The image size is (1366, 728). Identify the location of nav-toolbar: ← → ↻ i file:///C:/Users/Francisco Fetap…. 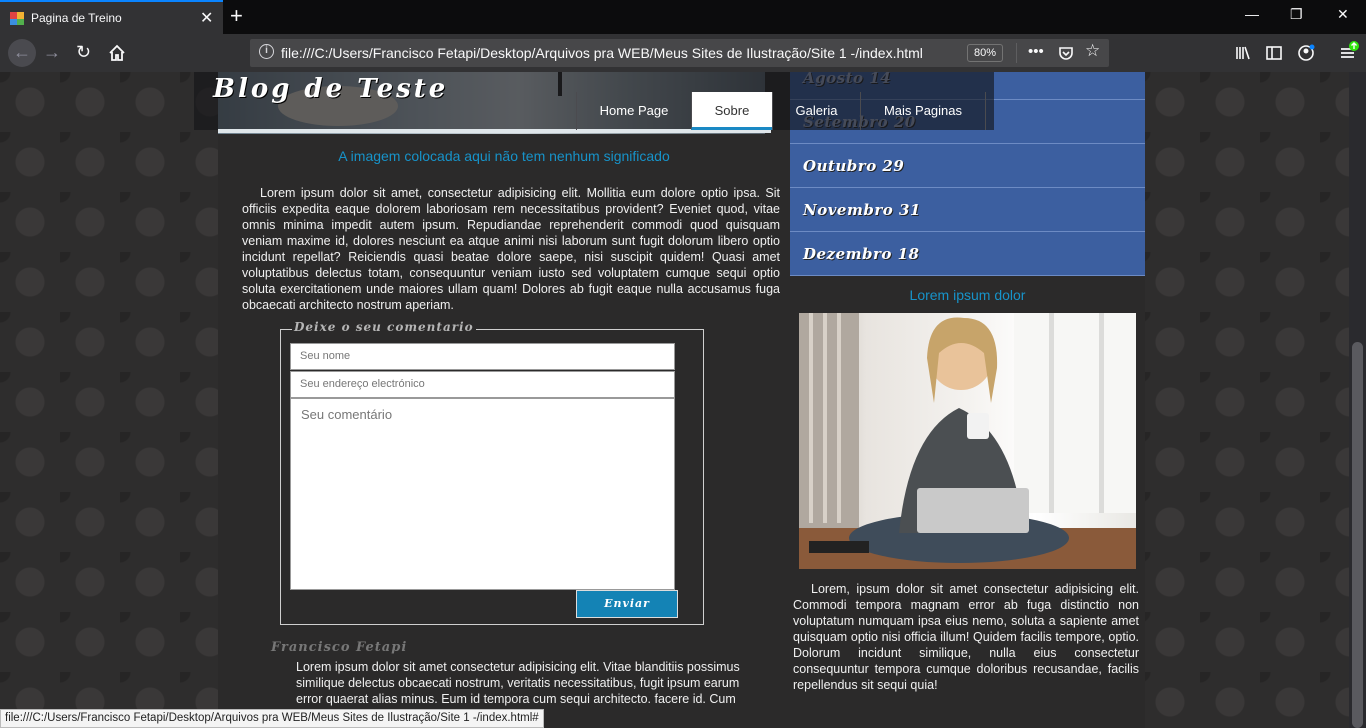
(683, 53).